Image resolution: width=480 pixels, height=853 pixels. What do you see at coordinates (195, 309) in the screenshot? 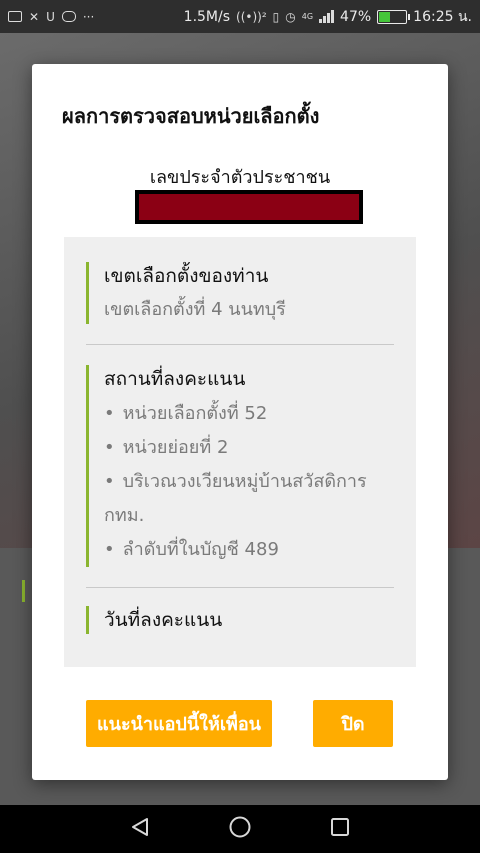
I see `district-value: เขตเลือกตั้งที่ 4 นนทบุรี` at bounding box center [195, 309].